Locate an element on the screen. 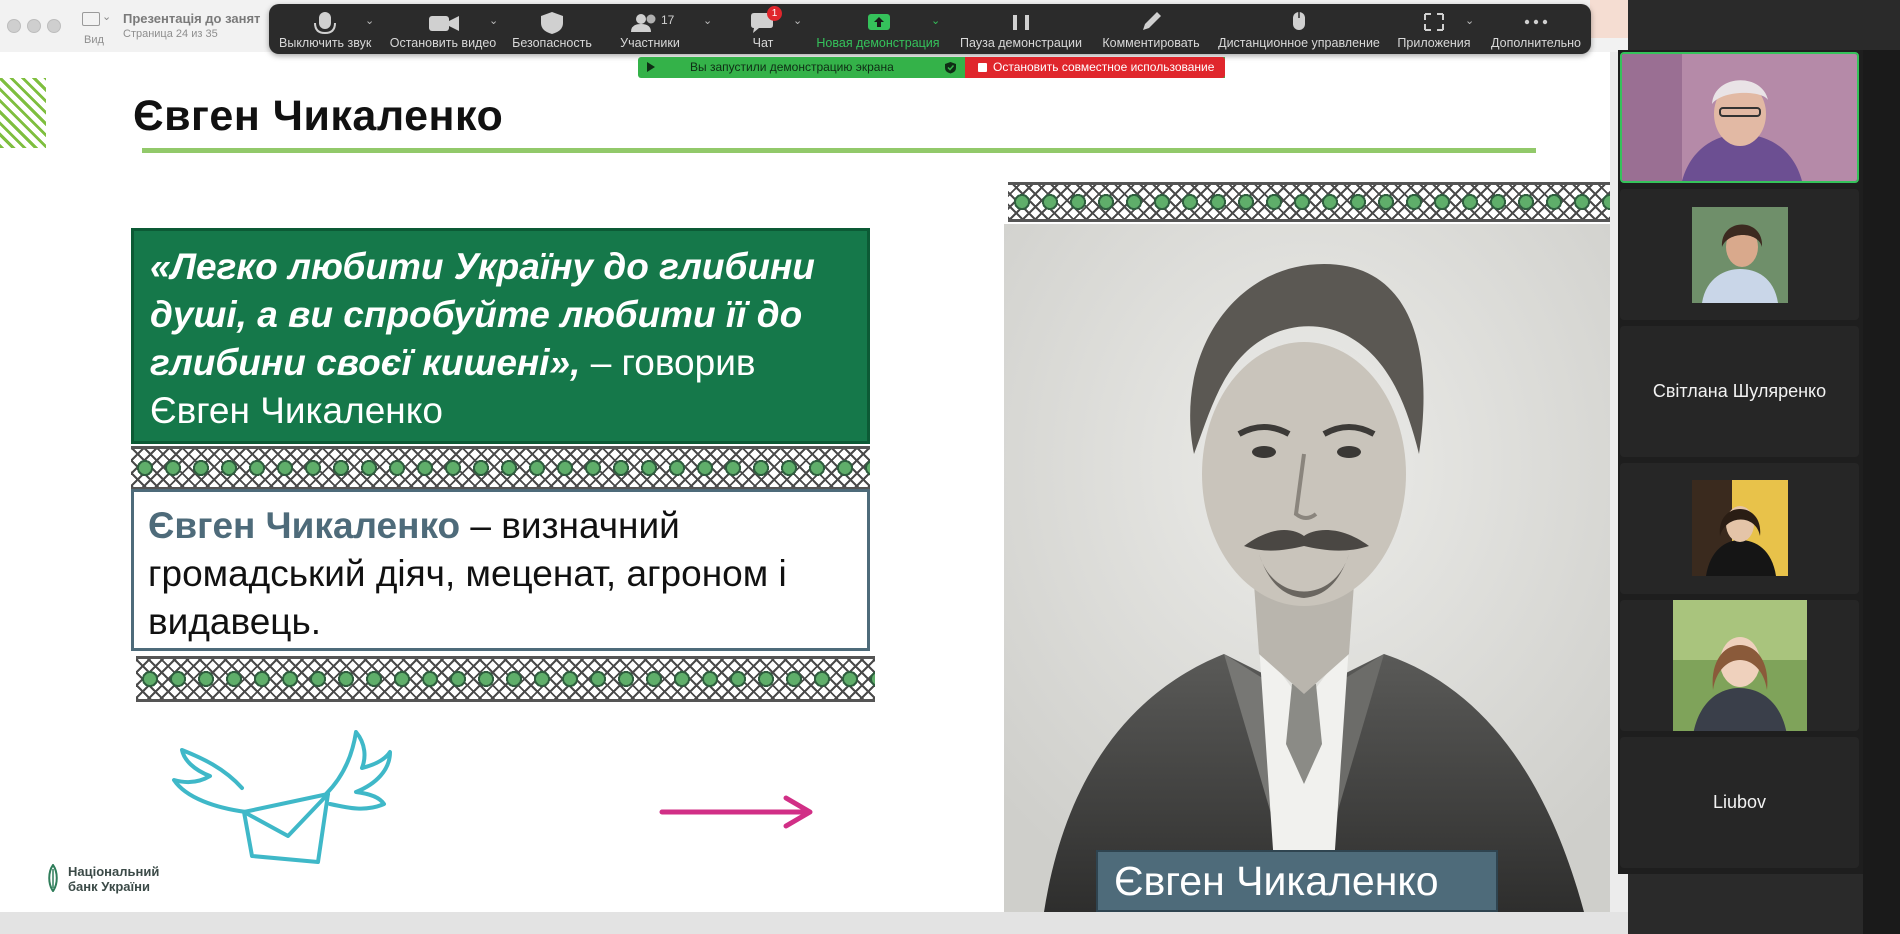 The width and height of the screenshot is (1900, 934). participant-name: Liubov is located at coordinates (1739, 802).